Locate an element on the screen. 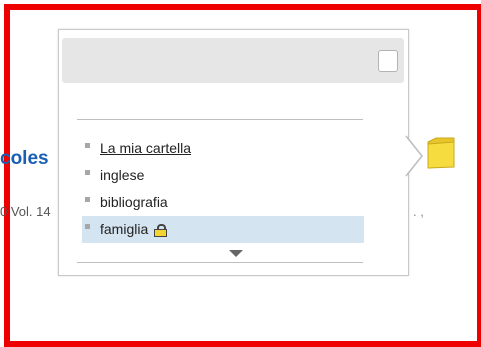  background-result-meta: 0 Vol. 14 is located at coordinates (25, 211).